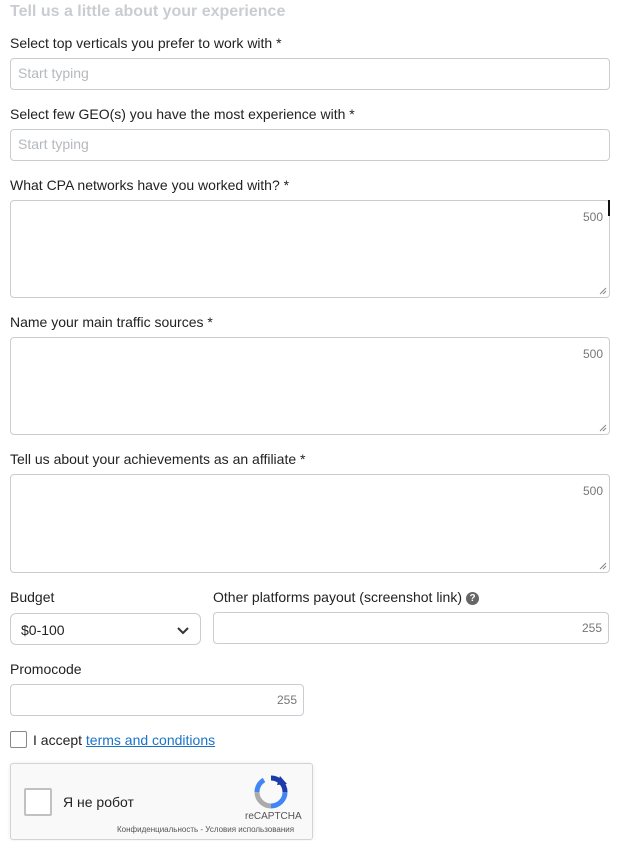 The width and height of the screenshot is (619, 841). What do you see at coordinates (157, 829) in the screenshot?
I see `recaptcha-privacy-link: Конфиденциальность` at bounding box center [157, 829].